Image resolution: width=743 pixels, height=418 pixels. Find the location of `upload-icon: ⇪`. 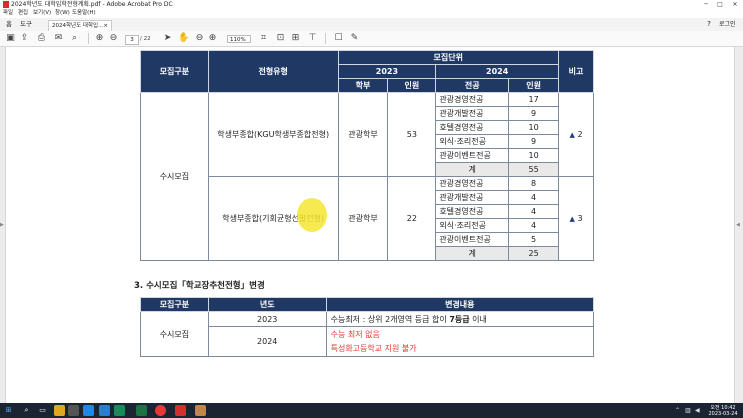

upload-icon: ⇪ is located at coordinates (24, 38).